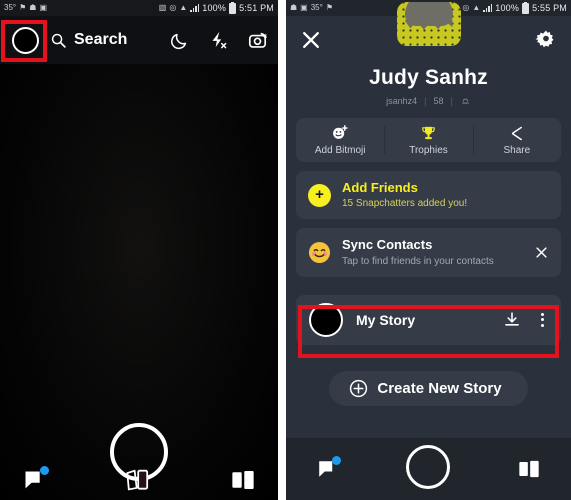 Image resolution: width=571 pixels, height=500 pixels. I want to click on trophies-button: Trophies, so click(428, 140).